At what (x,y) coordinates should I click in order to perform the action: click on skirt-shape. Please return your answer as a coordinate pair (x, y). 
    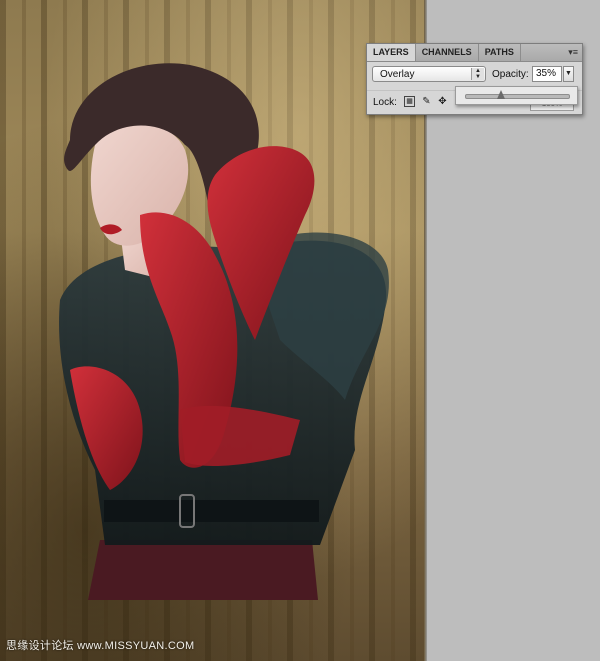
    Looking at the image, I should click on (203, 570).